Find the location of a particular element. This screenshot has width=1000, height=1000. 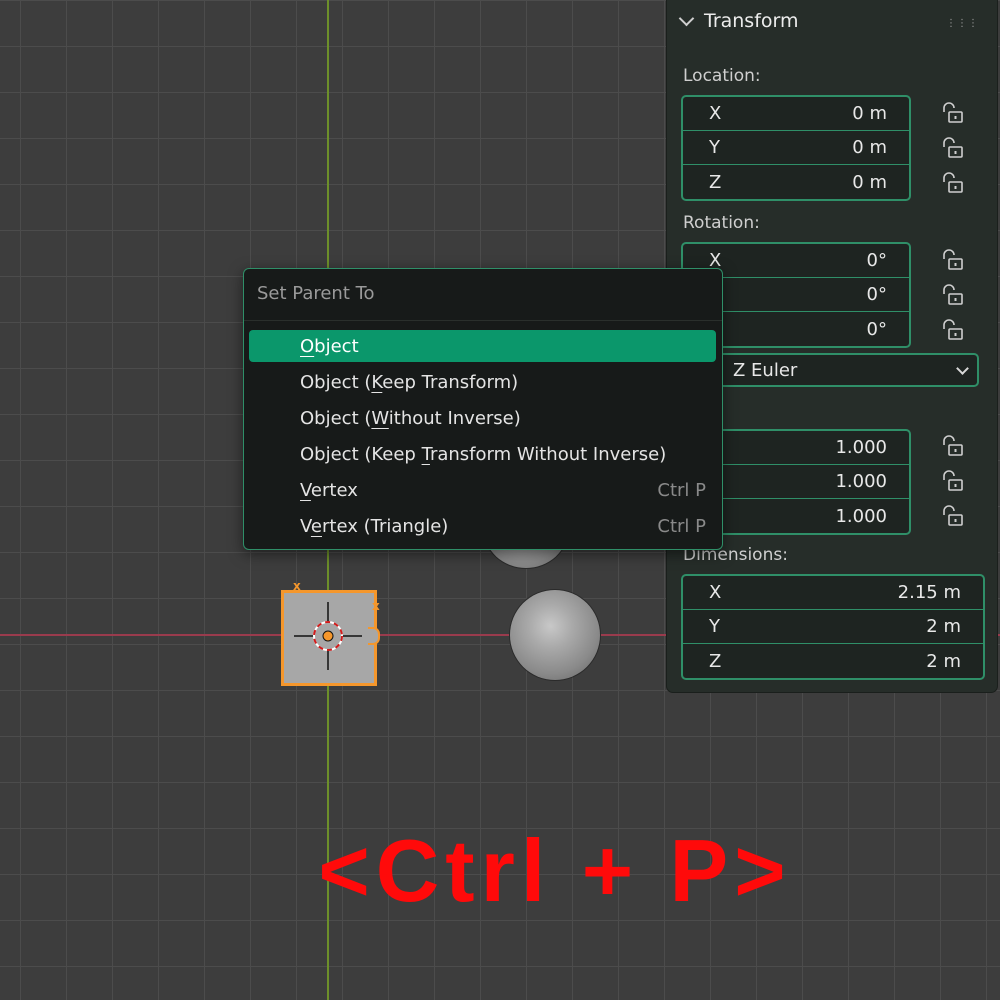

menu-title: Set Parent To is located at coordinates (316, 293).